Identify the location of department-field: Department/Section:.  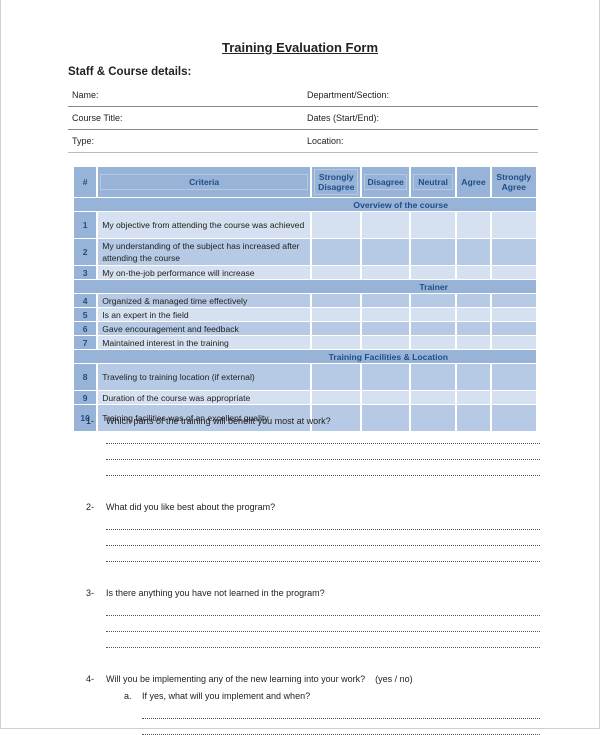
(420, 95).